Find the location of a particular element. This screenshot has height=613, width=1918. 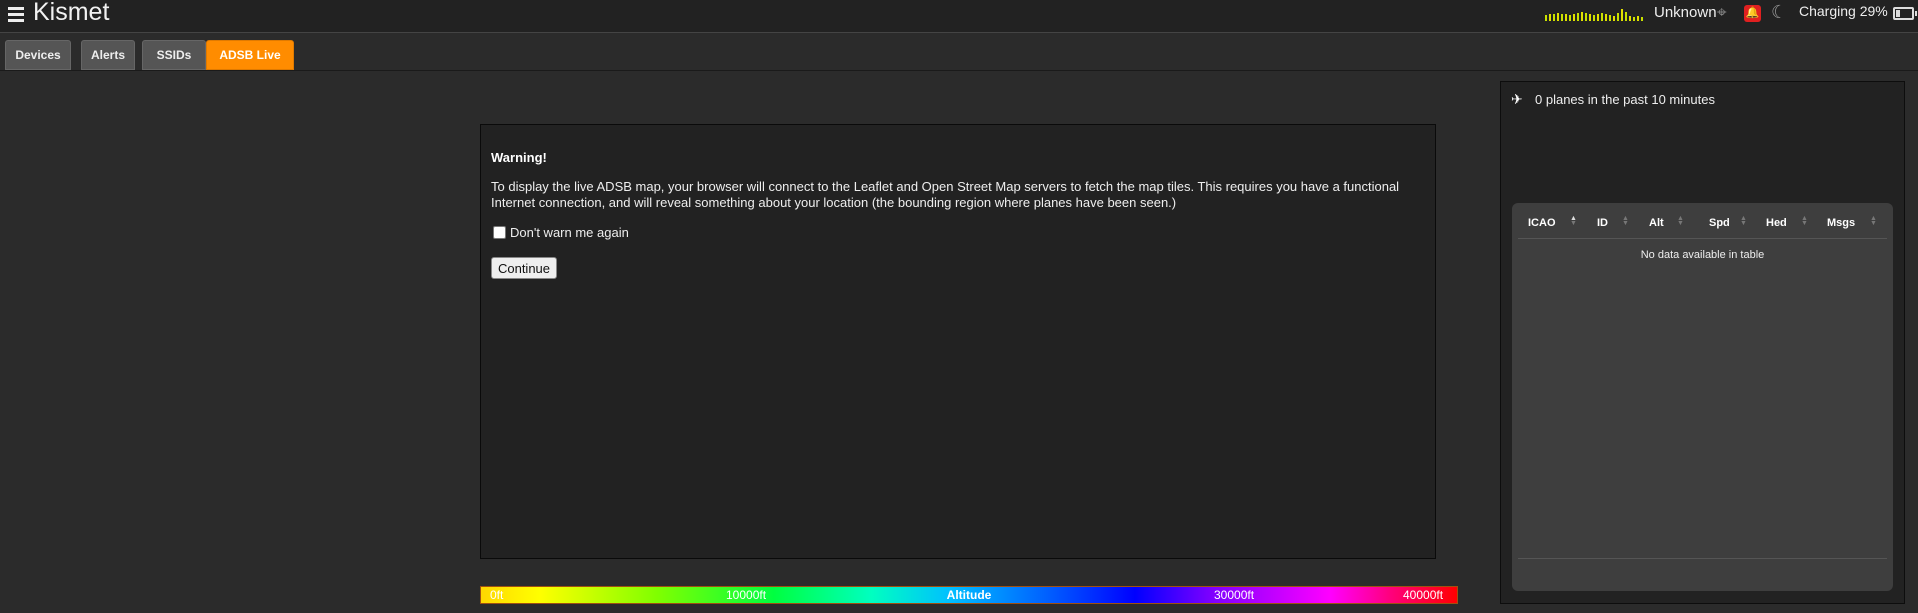

warning-title: Warning! is located at coordinates (519, 157).